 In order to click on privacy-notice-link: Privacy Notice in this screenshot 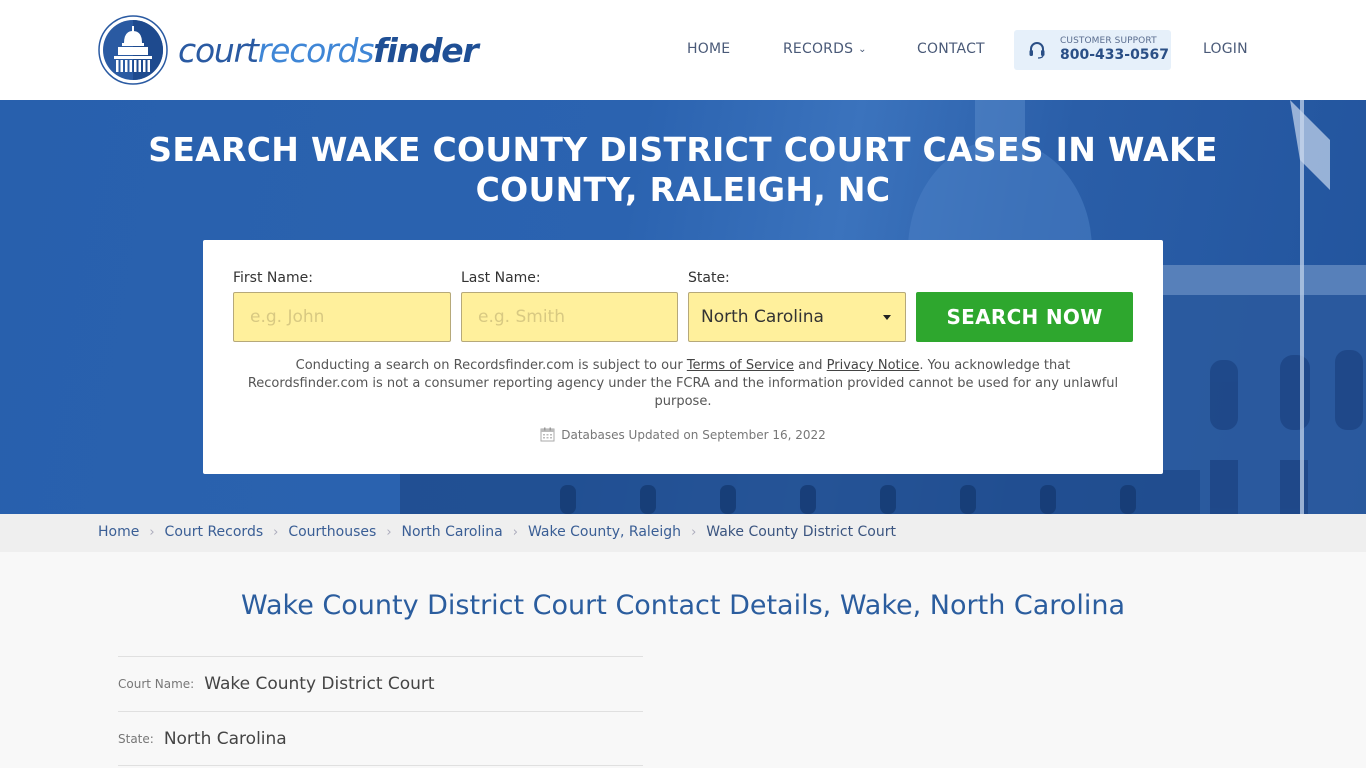, I will do `click(873, 365)`.